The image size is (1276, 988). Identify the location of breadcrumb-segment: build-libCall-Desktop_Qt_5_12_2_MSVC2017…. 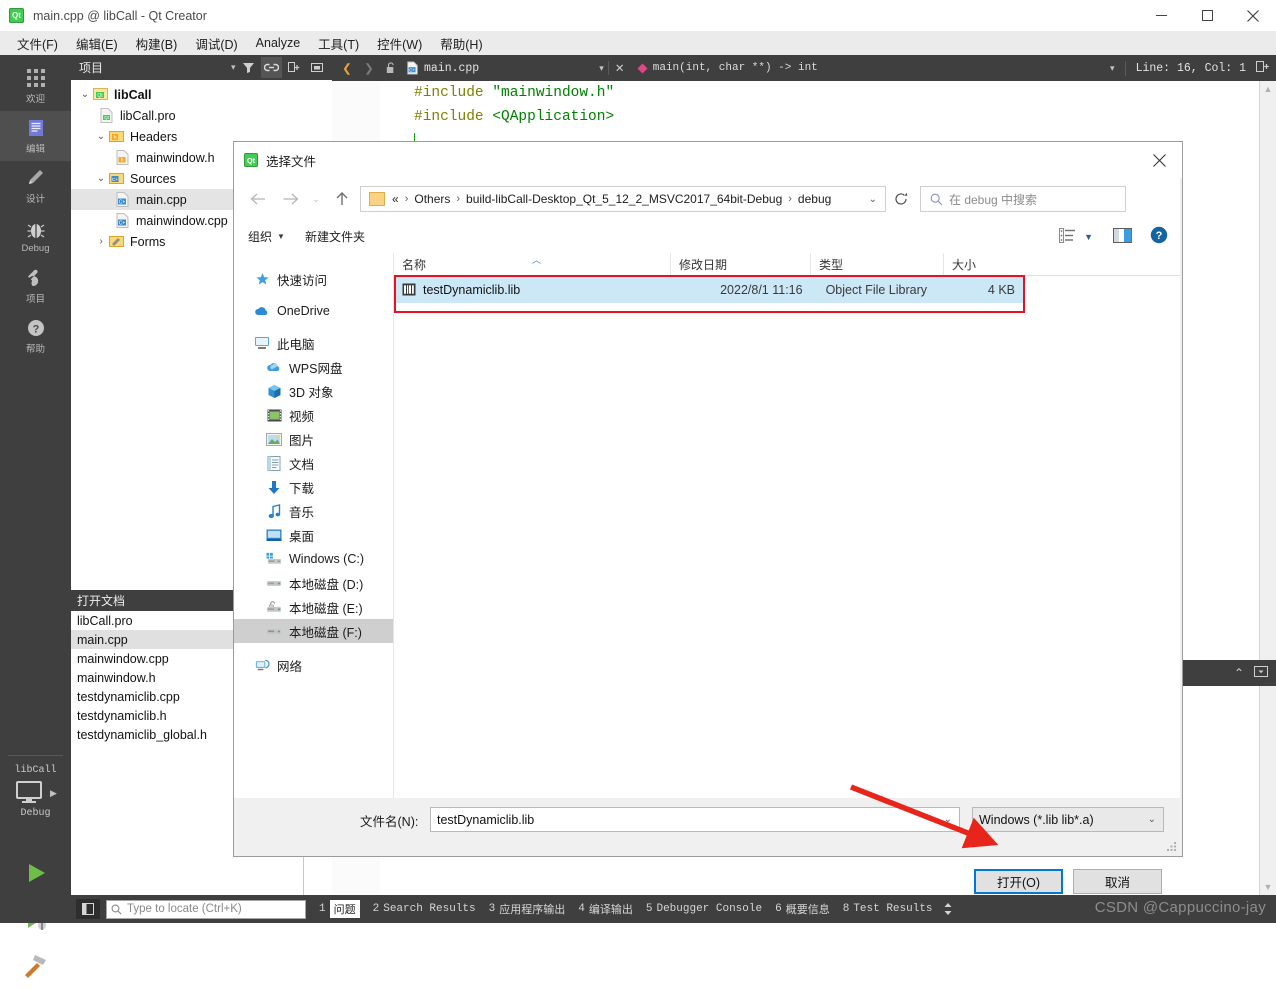
(624, 199).